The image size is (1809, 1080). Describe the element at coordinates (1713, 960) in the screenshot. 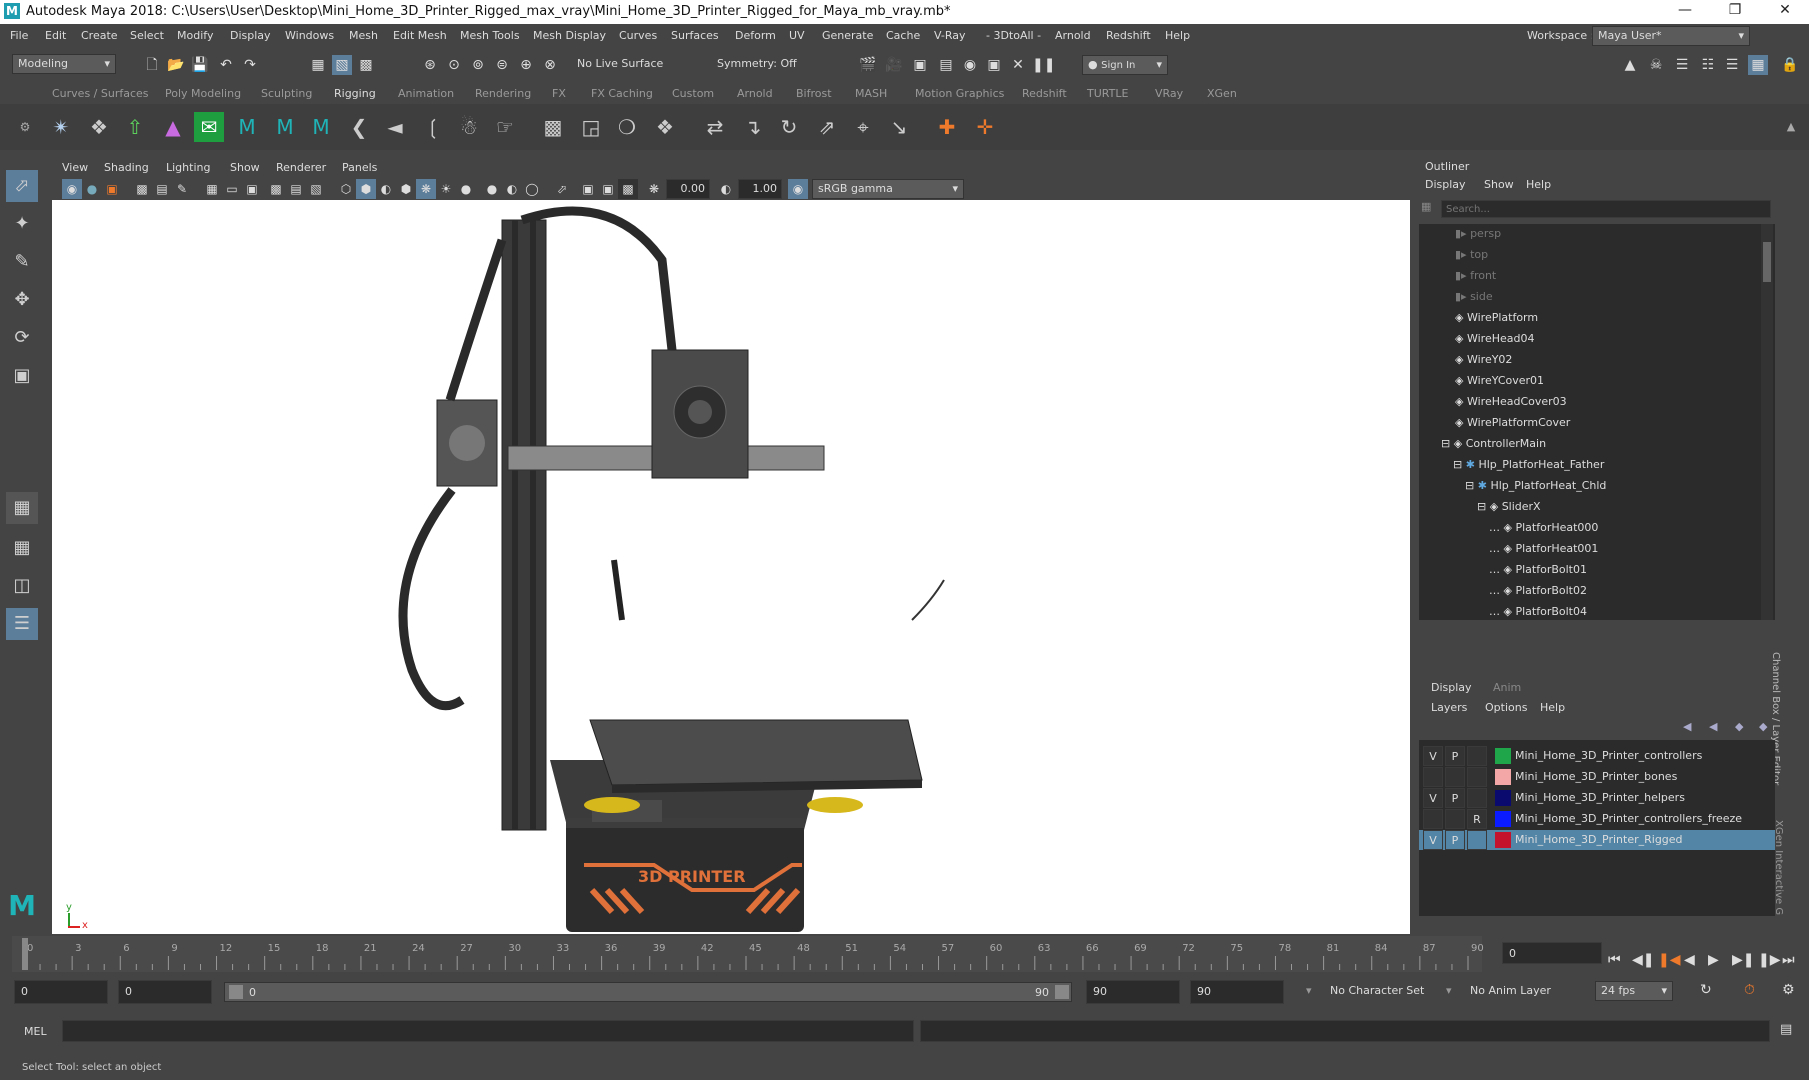

I see `play-forwards-icon: ▶` at that location.